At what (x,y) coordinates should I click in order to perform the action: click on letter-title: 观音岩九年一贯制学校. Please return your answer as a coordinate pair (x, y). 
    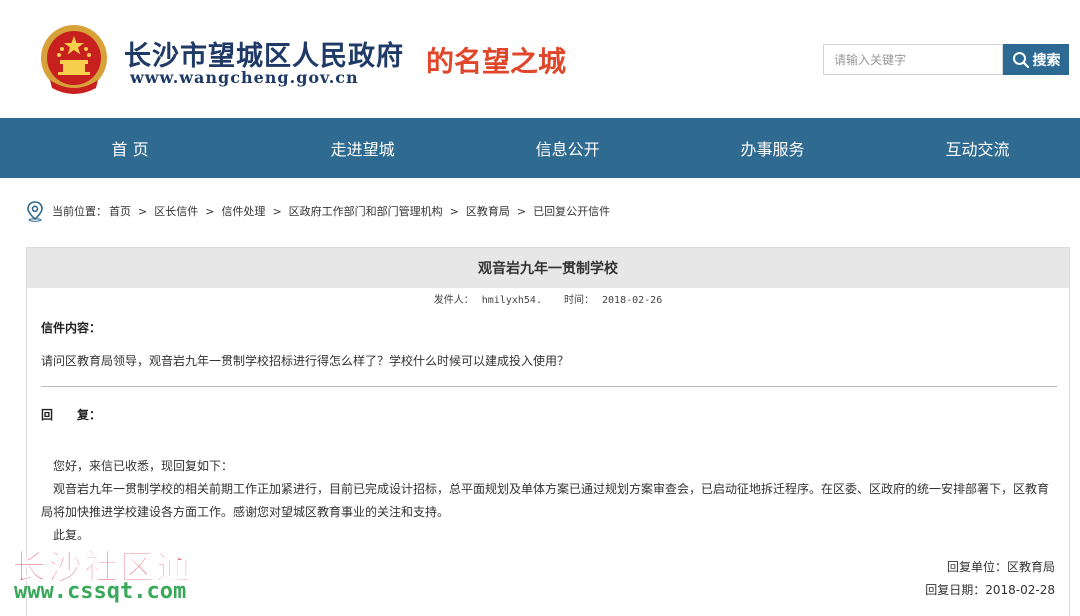
    Looking at the image, I should click on (548, 268).